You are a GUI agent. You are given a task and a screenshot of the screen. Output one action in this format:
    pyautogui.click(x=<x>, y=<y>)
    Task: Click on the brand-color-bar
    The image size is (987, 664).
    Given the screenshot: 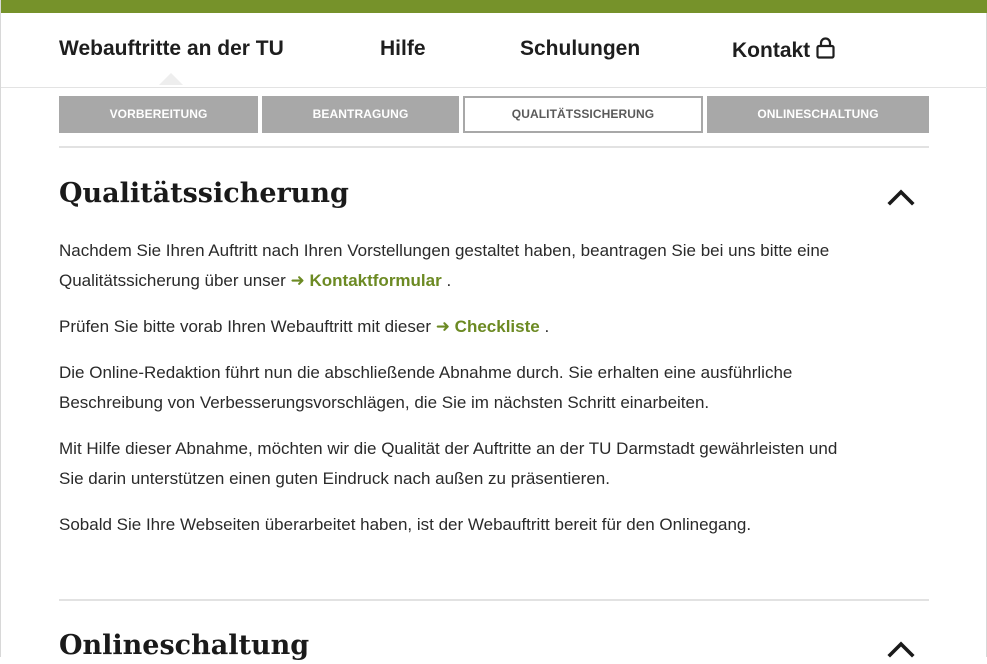 What is the action you would take?
    pyautogui.click(x=494, y=6)
    